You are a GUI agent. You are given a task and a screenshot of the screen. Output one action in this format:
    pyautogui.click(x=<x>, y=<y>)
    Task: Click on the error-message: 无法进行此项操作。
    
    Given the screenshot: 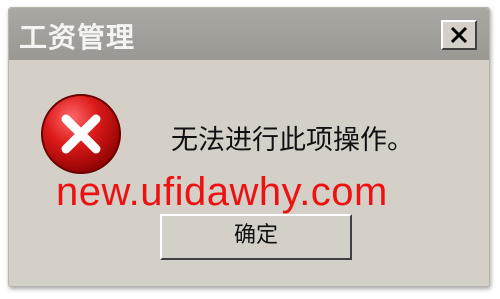 What is the action you would take?
    pyautogui.click(x=292, y=140)
    